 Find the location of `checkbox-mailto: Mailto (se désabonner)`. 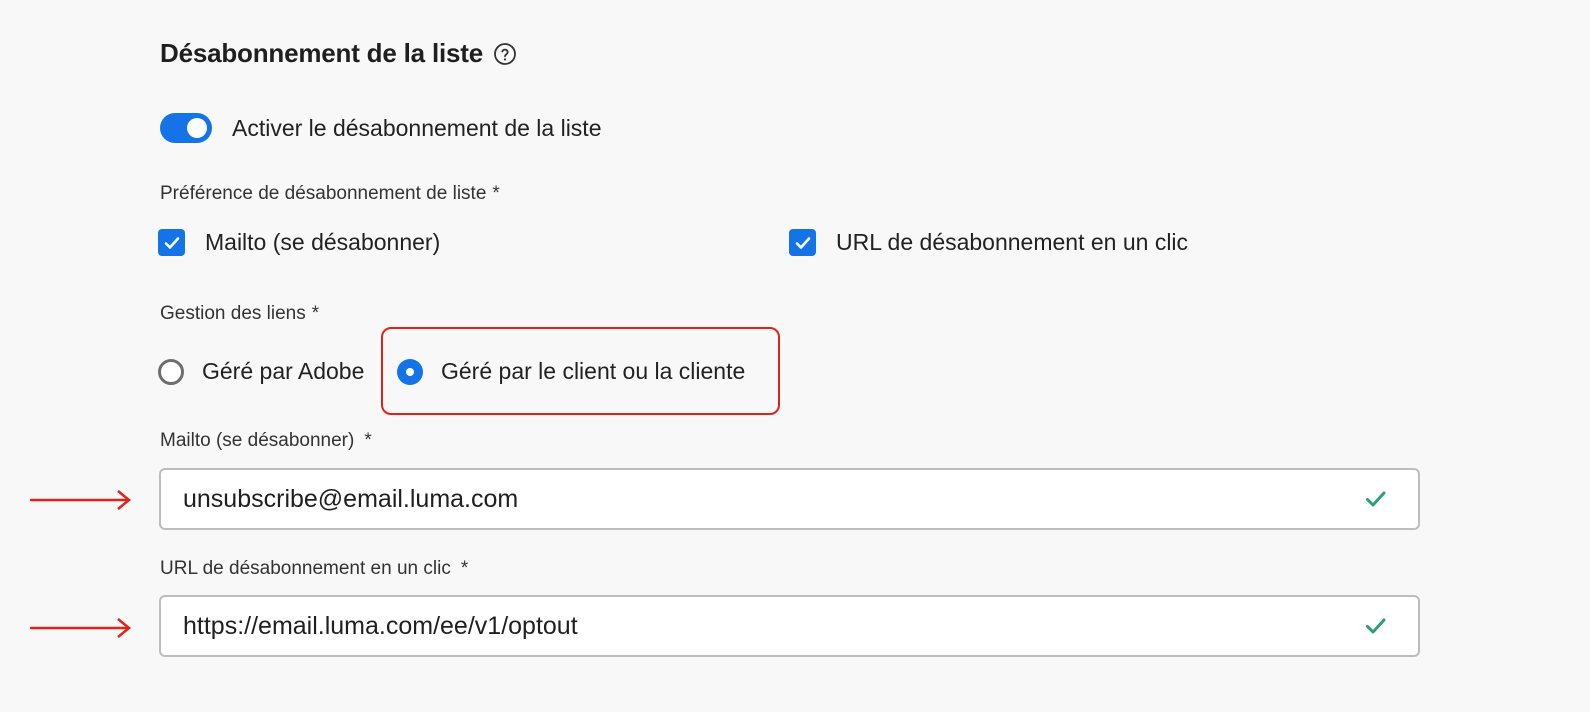

checkbox-mailto: Mailto (se désabonner) is located at coordinates (299, 242).